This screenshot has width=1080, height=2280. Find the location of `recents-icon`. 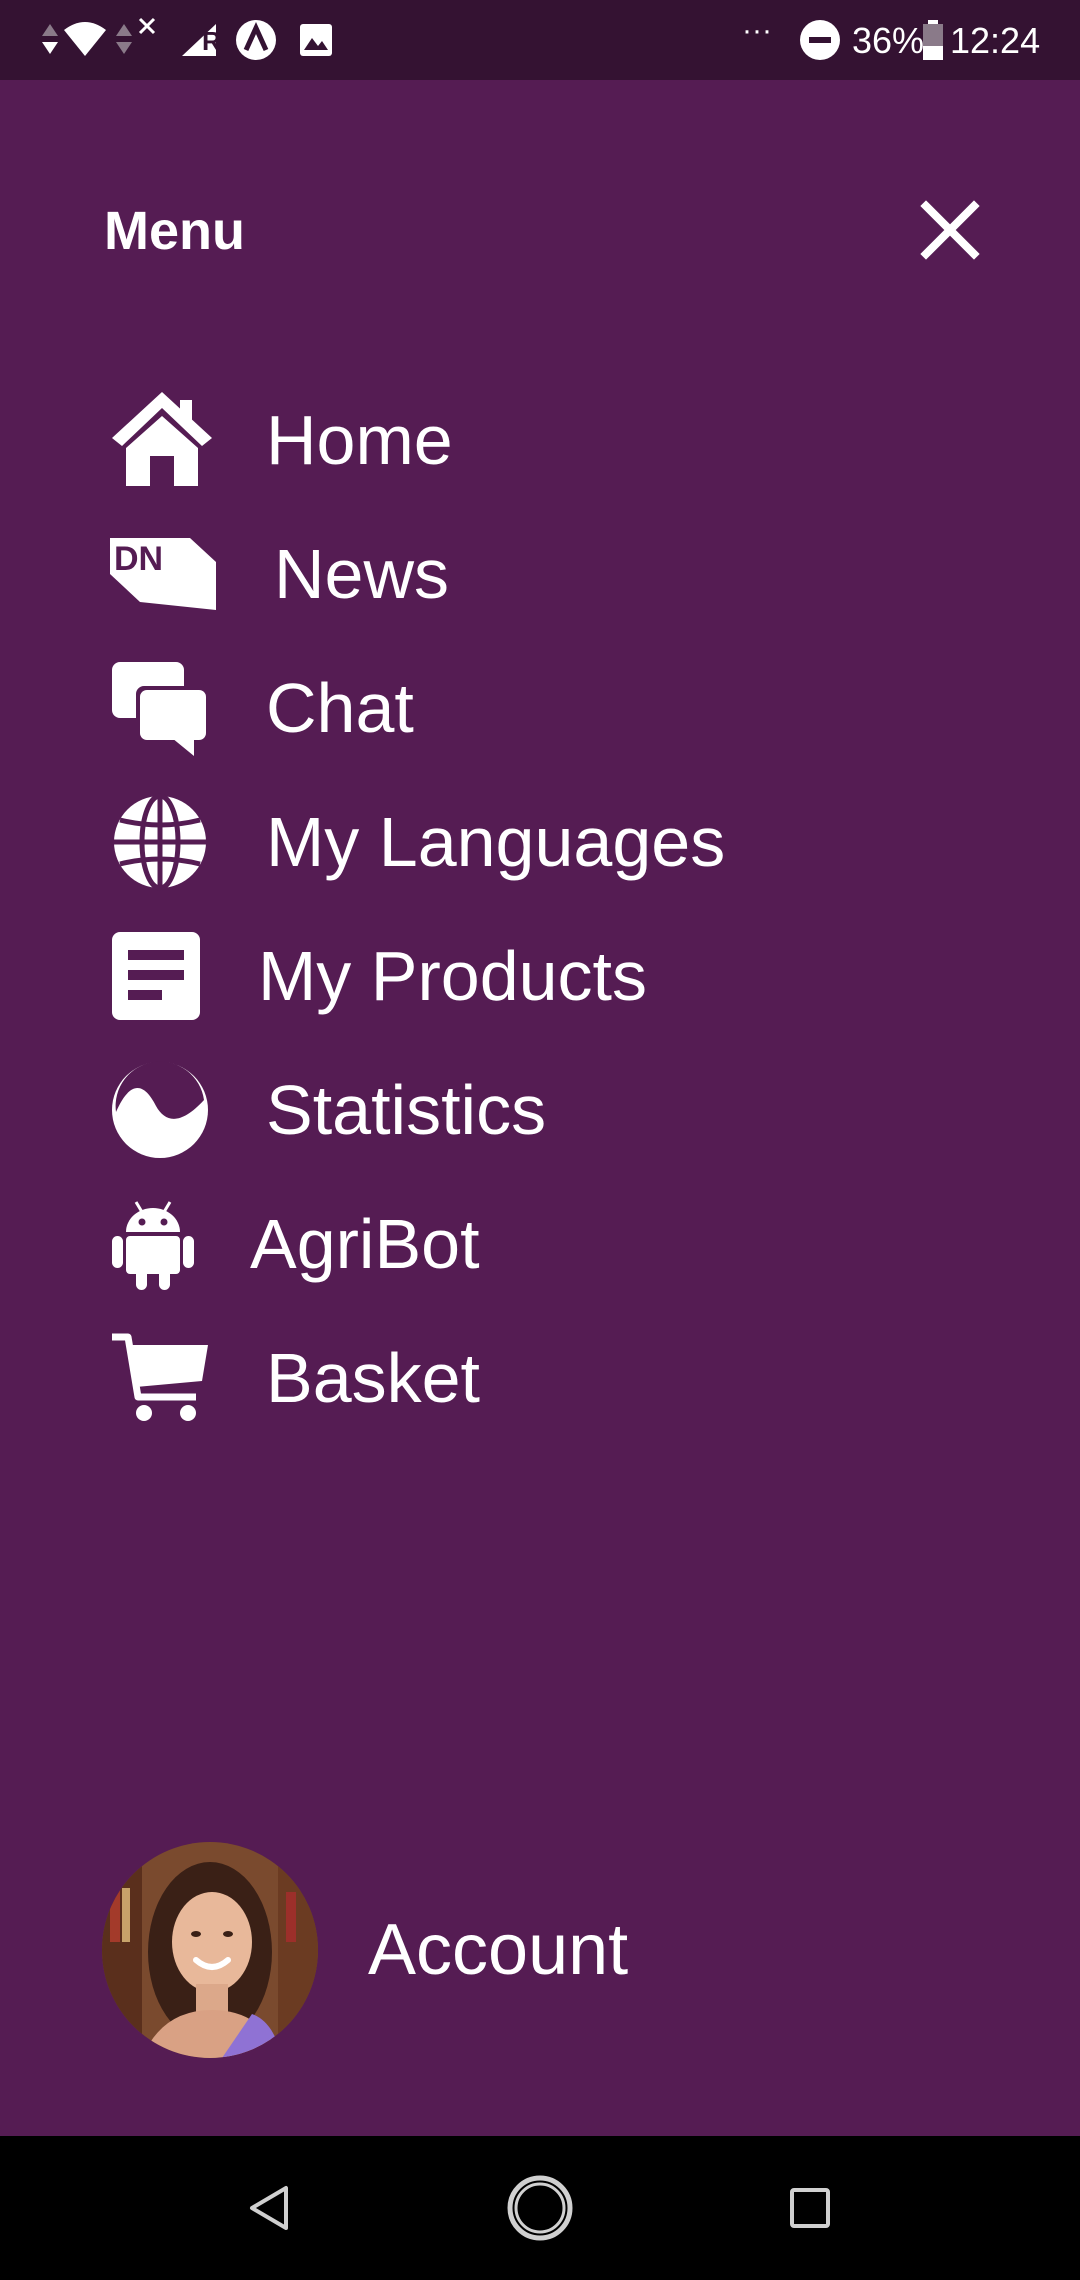

recents-icon is located at coordinates (810, 2208).